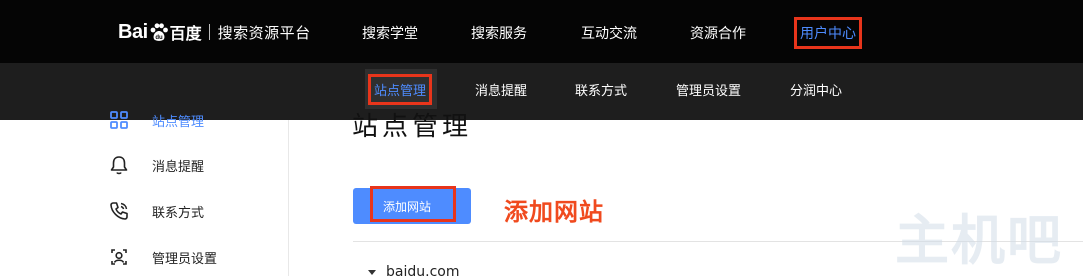  I want to click on top-nav-item-user-center: 用户中心, so click(828, 33).